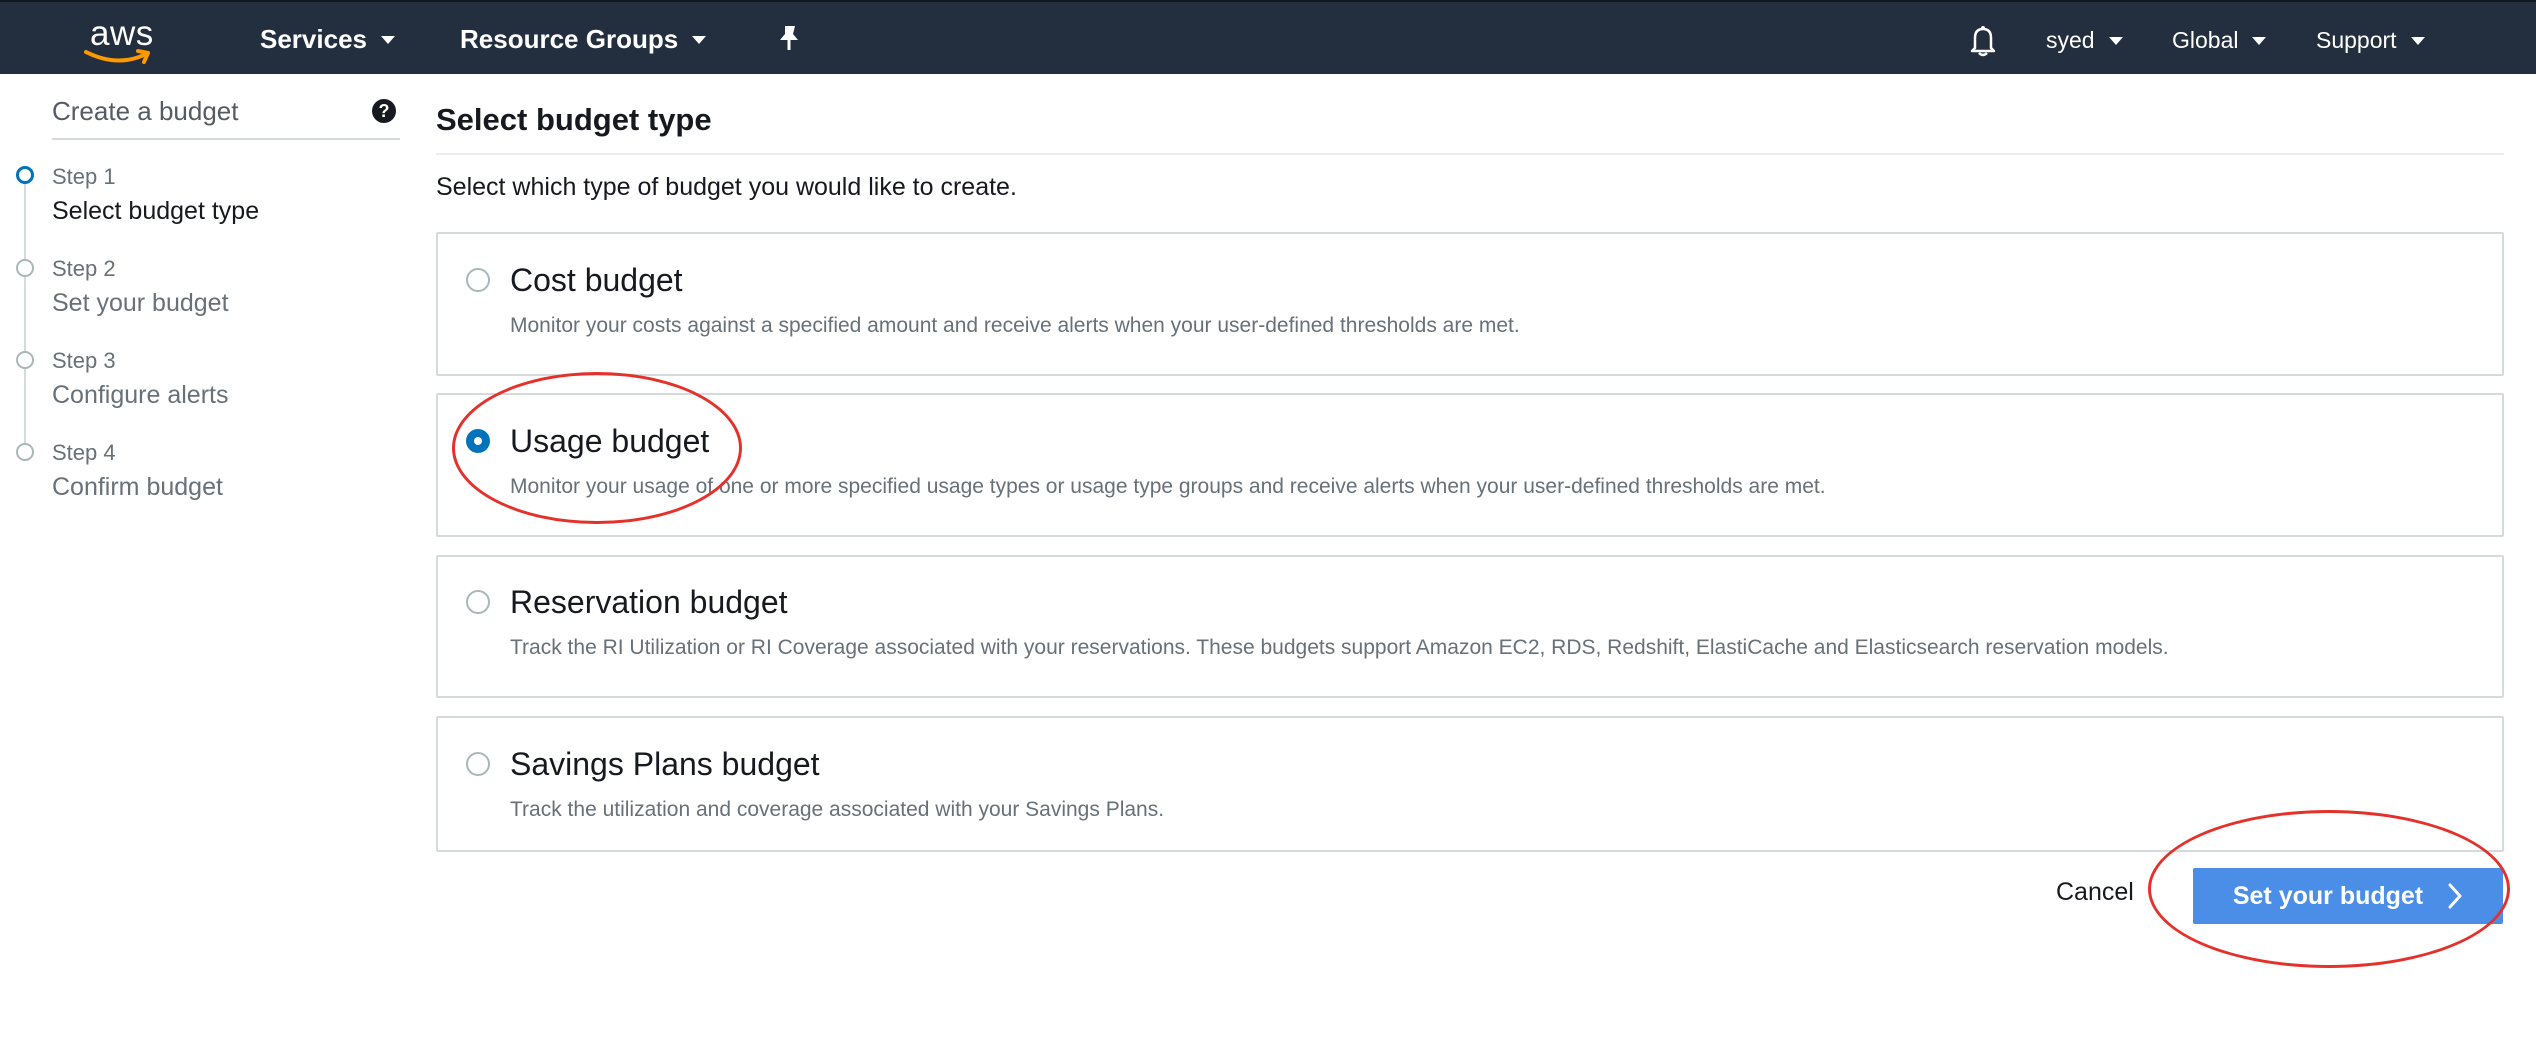 The height and width of the screenshot is (1050, 2536). Describe the element at coordinates (25, 268) in the screenshot. I see `step-2-indicator` at that location.